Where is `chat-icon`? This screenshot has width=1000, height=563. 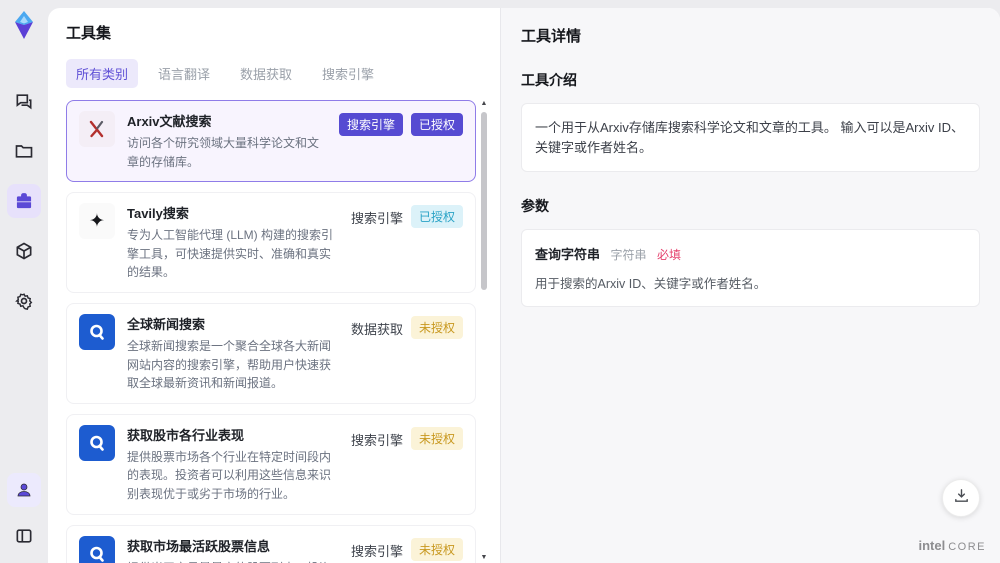
chat-icon is located at coordinates (24, 101).